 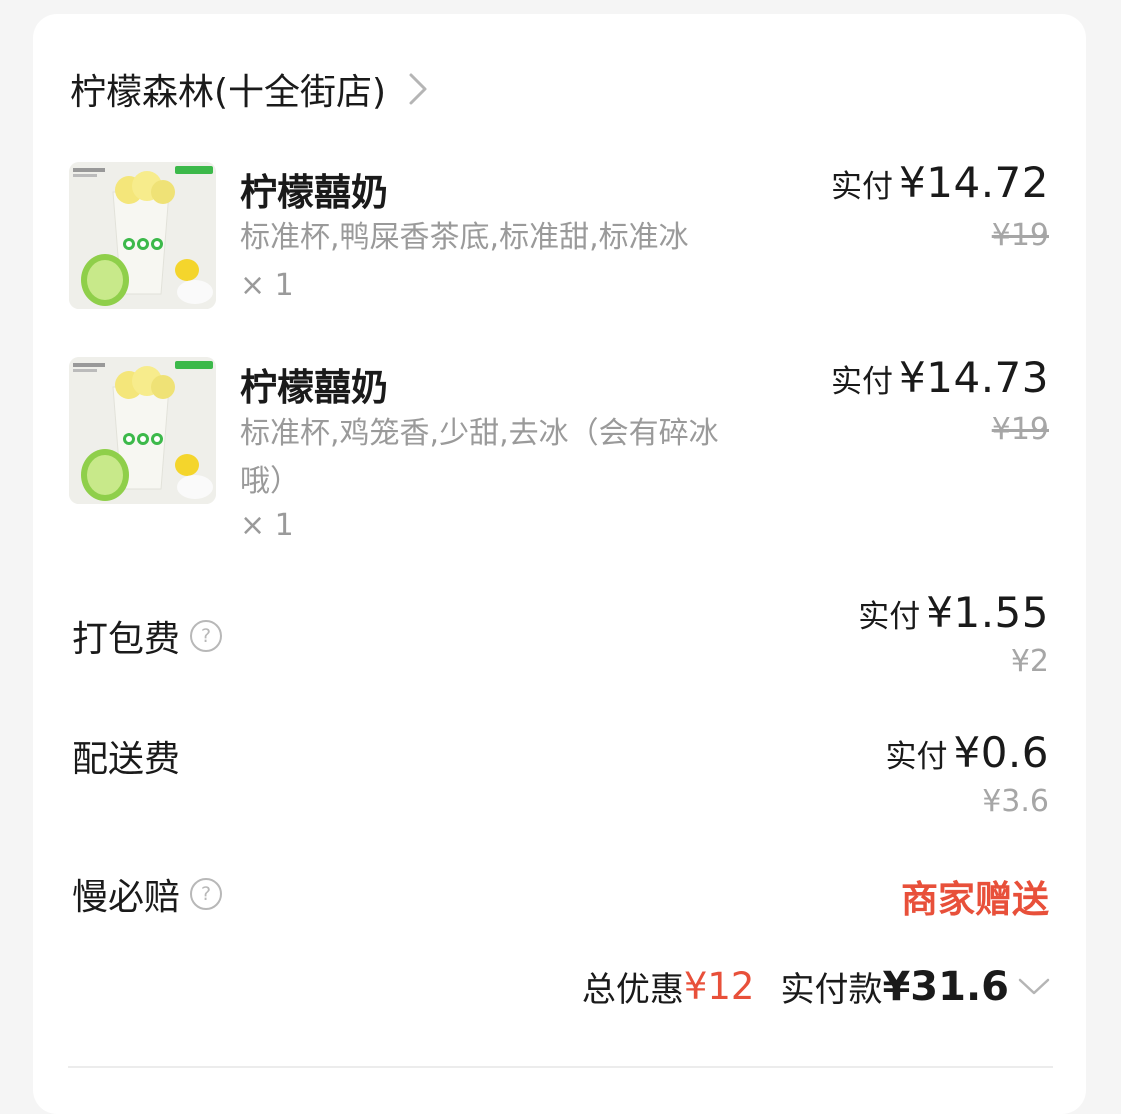 I want to click on late-guarantee-row: 慢必赔 ?, so click(x=147, y=894).